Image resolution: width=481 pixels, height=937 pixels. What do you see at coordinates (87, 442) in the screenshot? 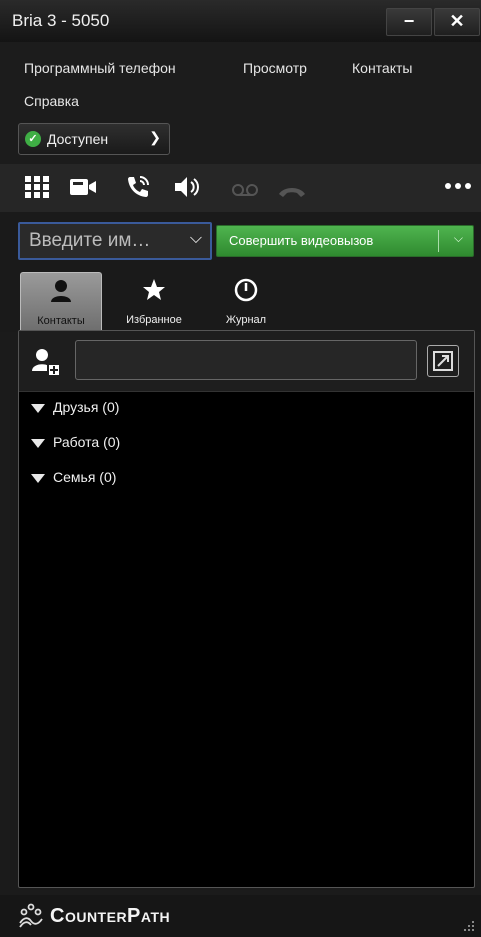
I see `group-label: Работа (0)` at bounding box center [87, 442].